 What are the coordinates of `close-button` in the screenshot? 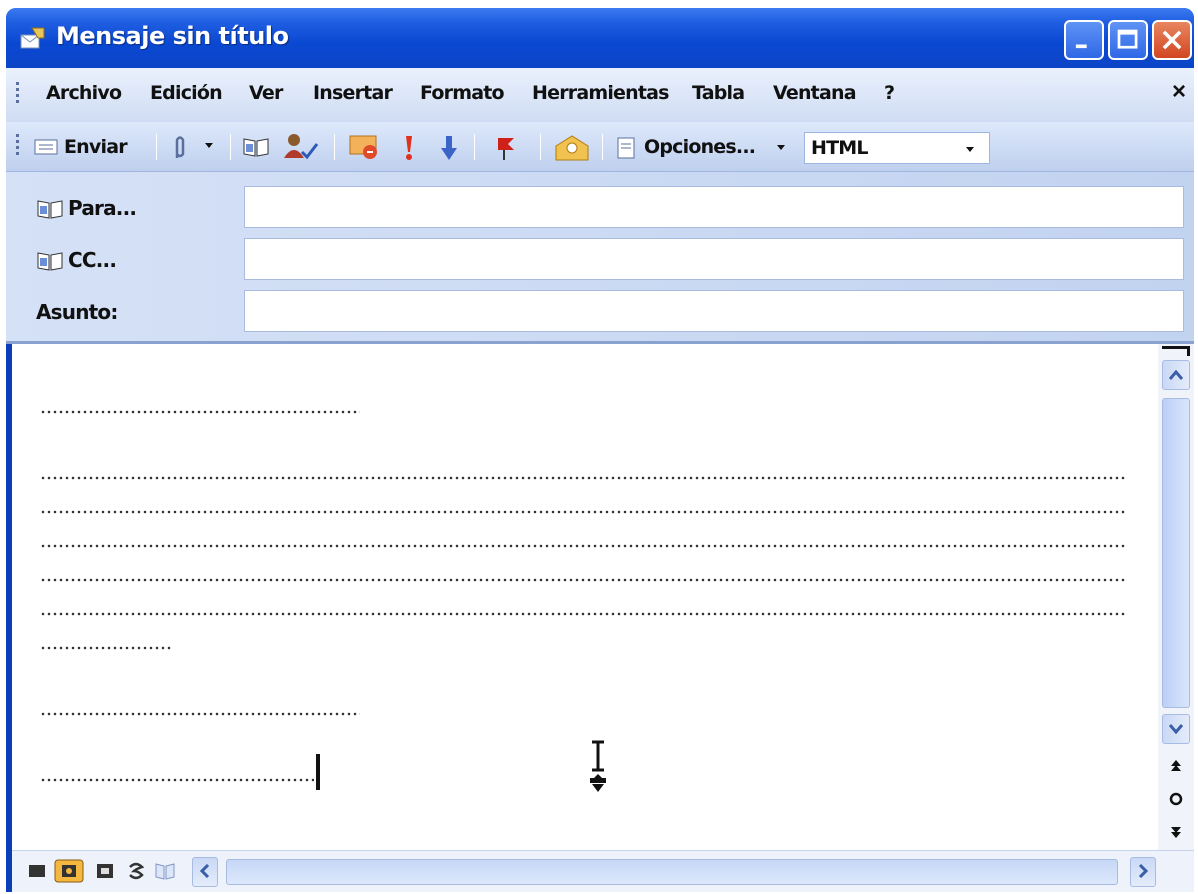 It's located at (1172, 40).